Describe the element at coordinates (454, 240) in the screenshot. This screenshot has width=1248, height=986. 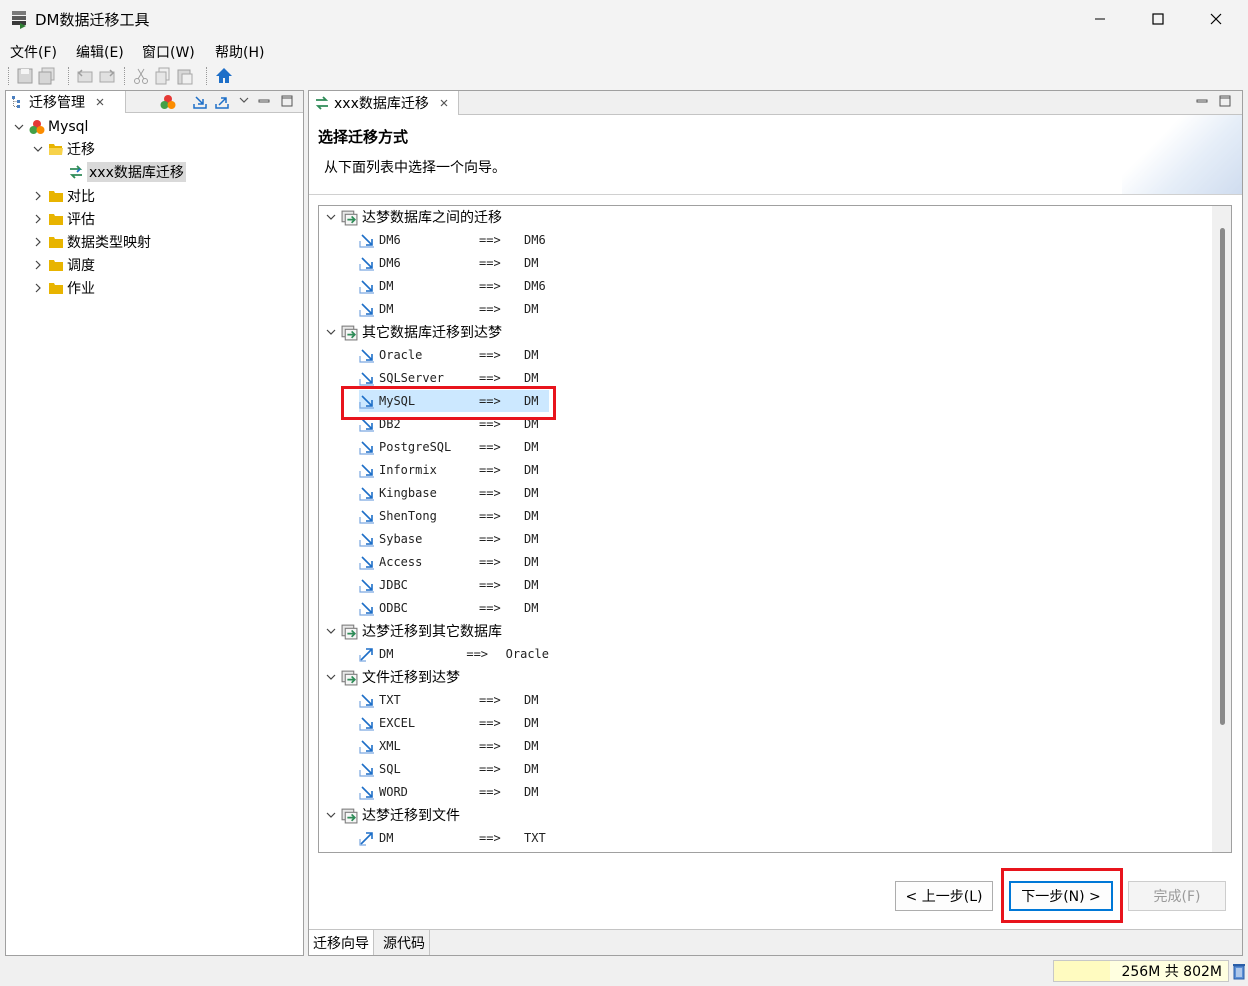
I see `wizard-item-dm6-to-dm6: DM6 ==> DM6` at that location.